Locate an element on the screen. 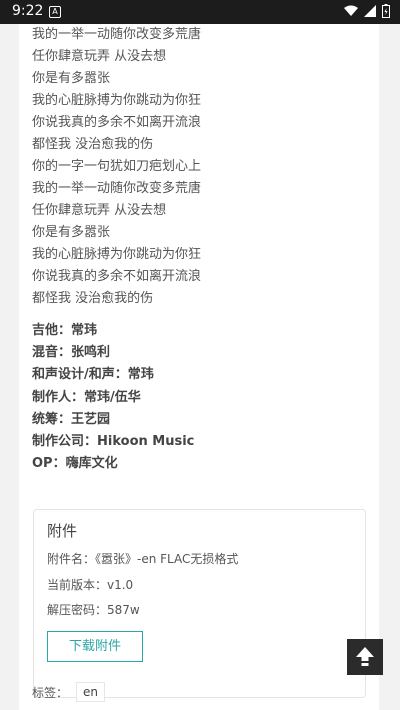 This screenshot has width=400, height=710. wifi-icon is located at coordinates (351, 10).